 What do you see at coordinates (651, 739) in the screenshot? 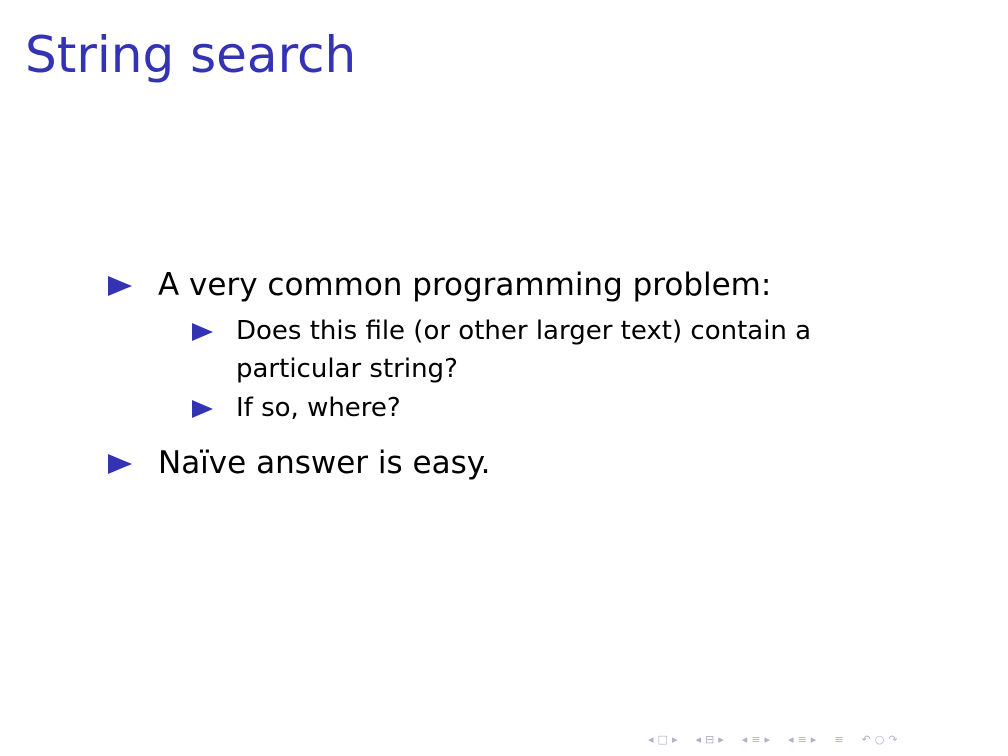
I see `first-frame-left-icon: ◂` at bounding box center [651, 739].